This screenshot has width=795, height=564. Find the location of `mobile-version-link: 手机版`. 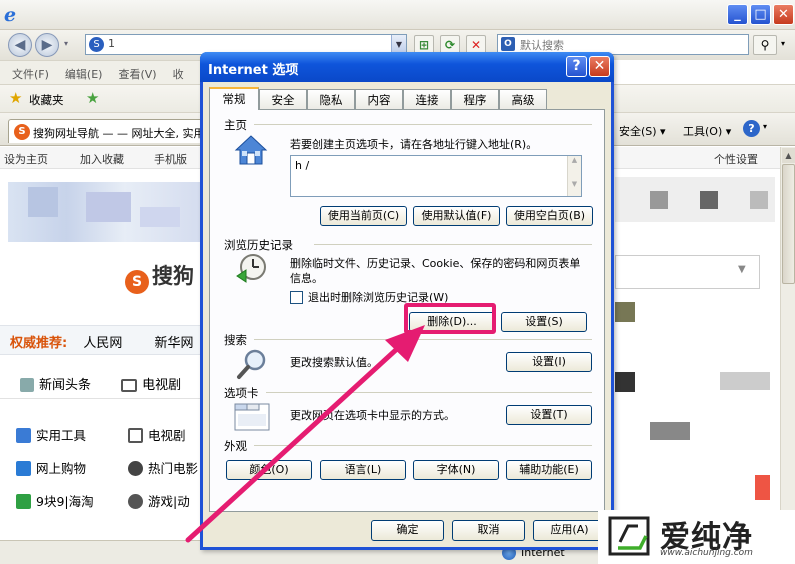

mobile-version-link: 手机版 is located at coordinates (170, 159).